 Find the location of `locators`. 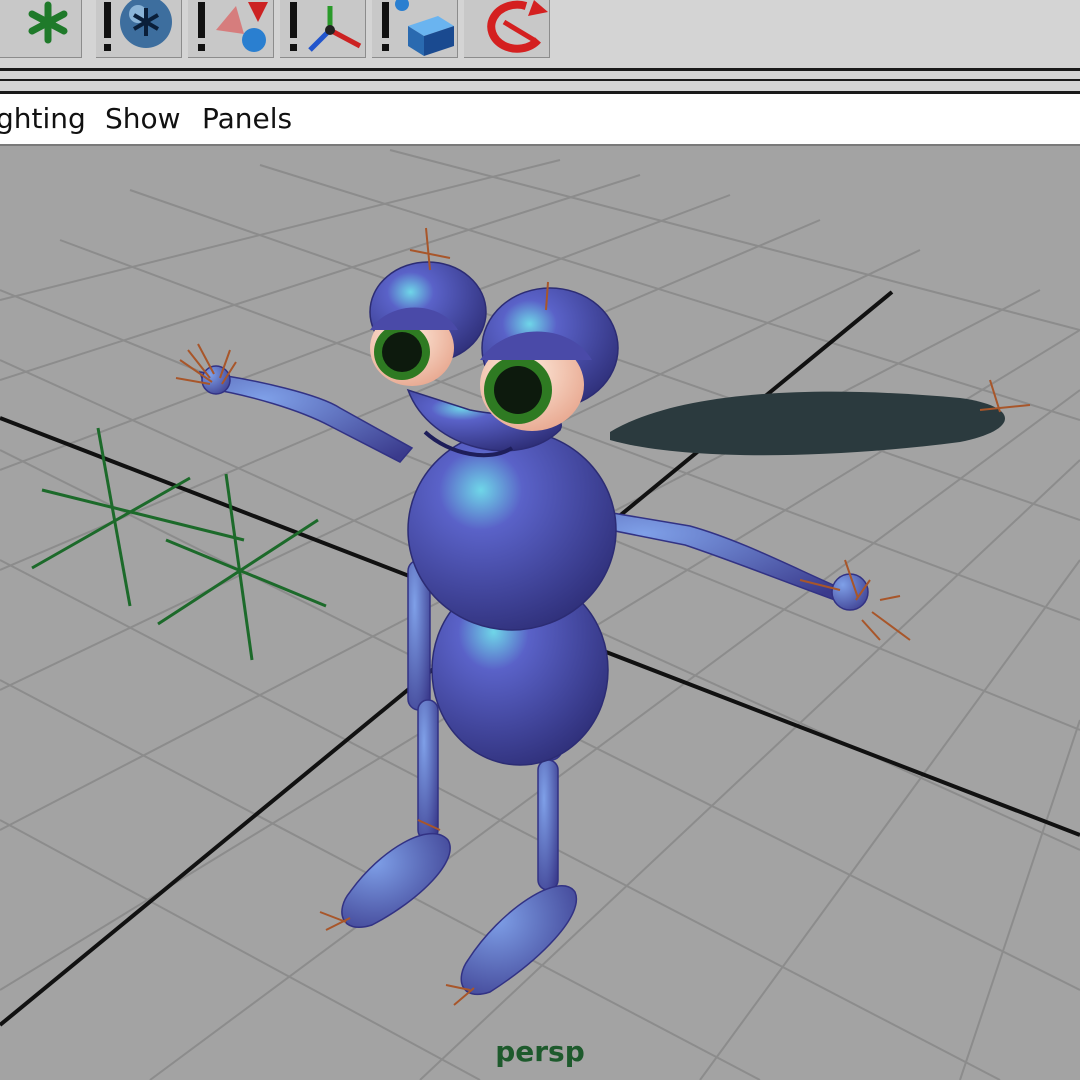

locators is located at coordinates (179, 544).